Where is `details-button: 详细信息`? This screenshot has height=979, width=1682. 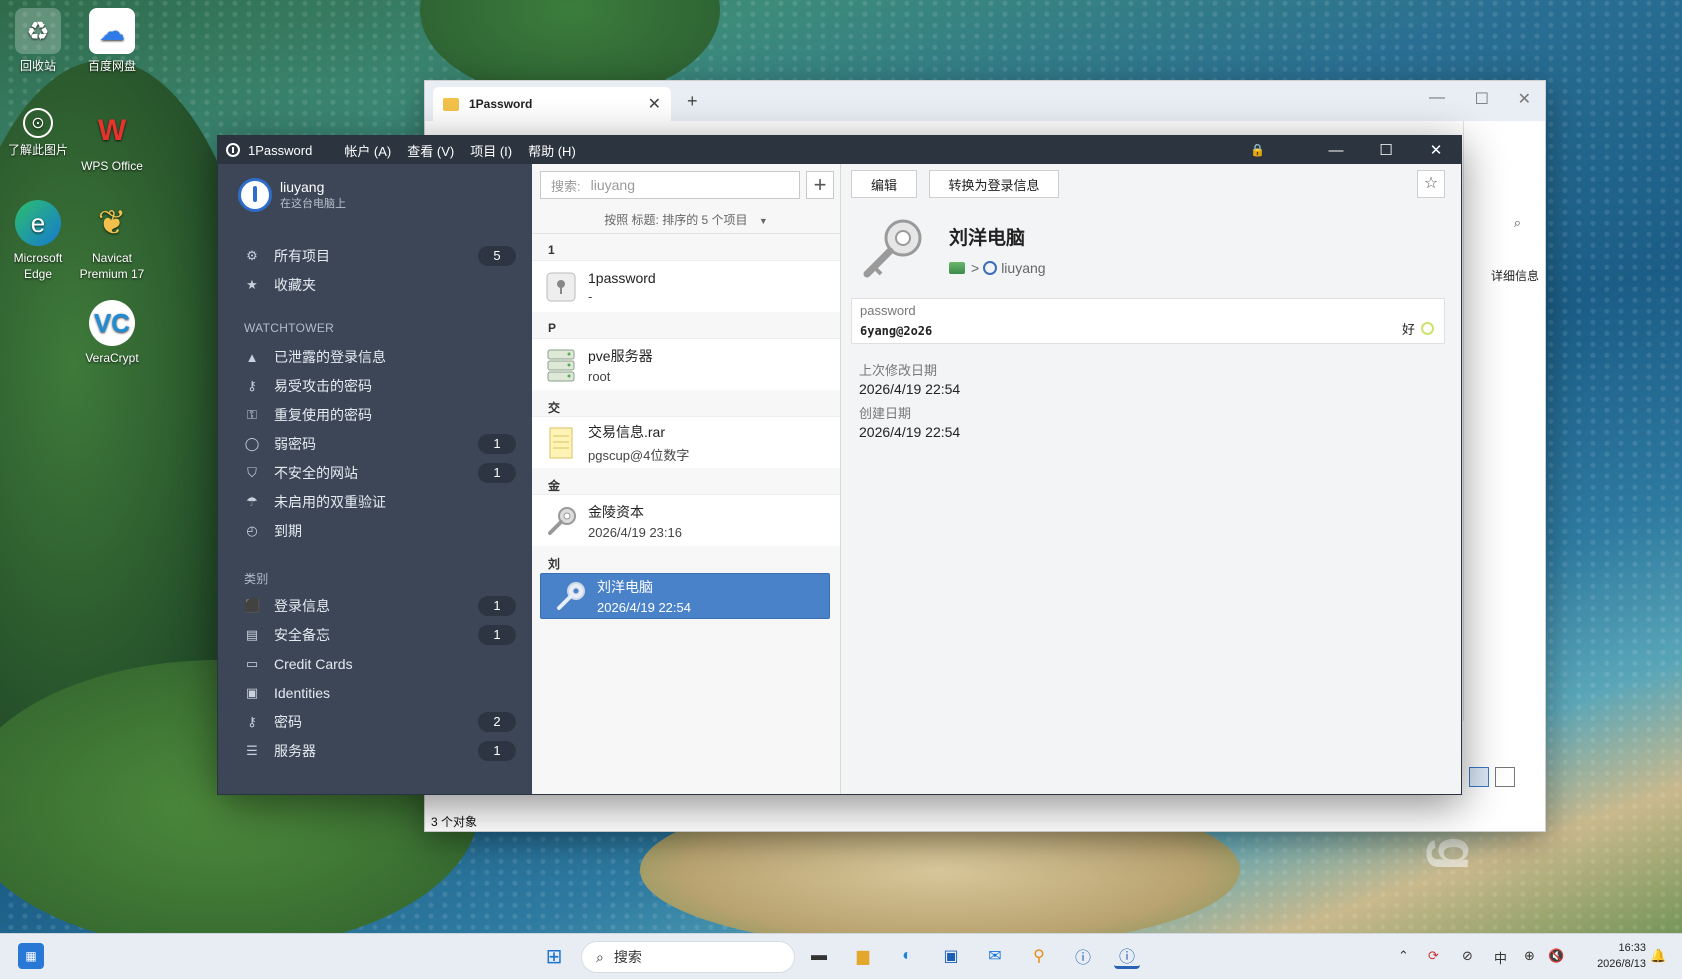
details-button: 详细信息 is located at coordinates (1515, 275).